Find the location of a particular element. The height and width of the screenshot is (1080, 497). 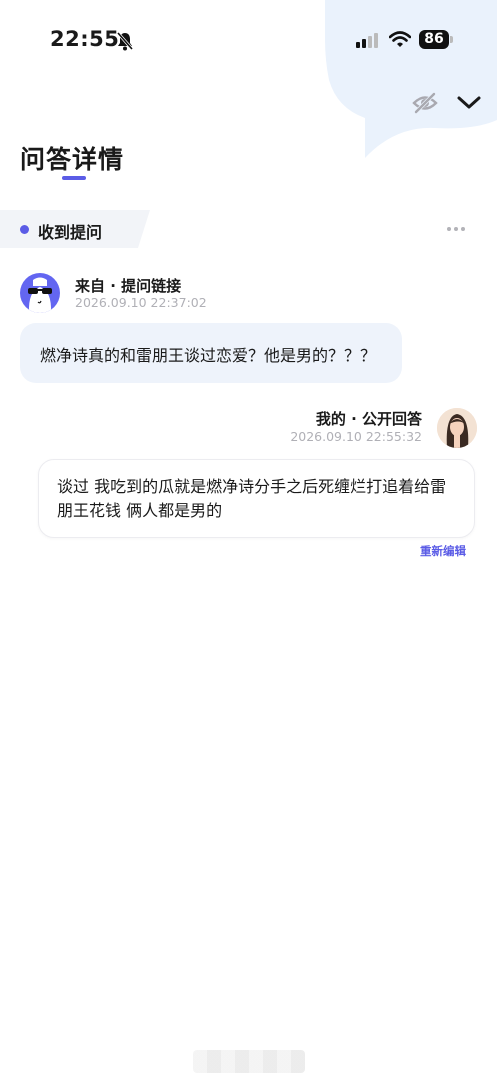

section-dot is located at coordinates (24, 229).